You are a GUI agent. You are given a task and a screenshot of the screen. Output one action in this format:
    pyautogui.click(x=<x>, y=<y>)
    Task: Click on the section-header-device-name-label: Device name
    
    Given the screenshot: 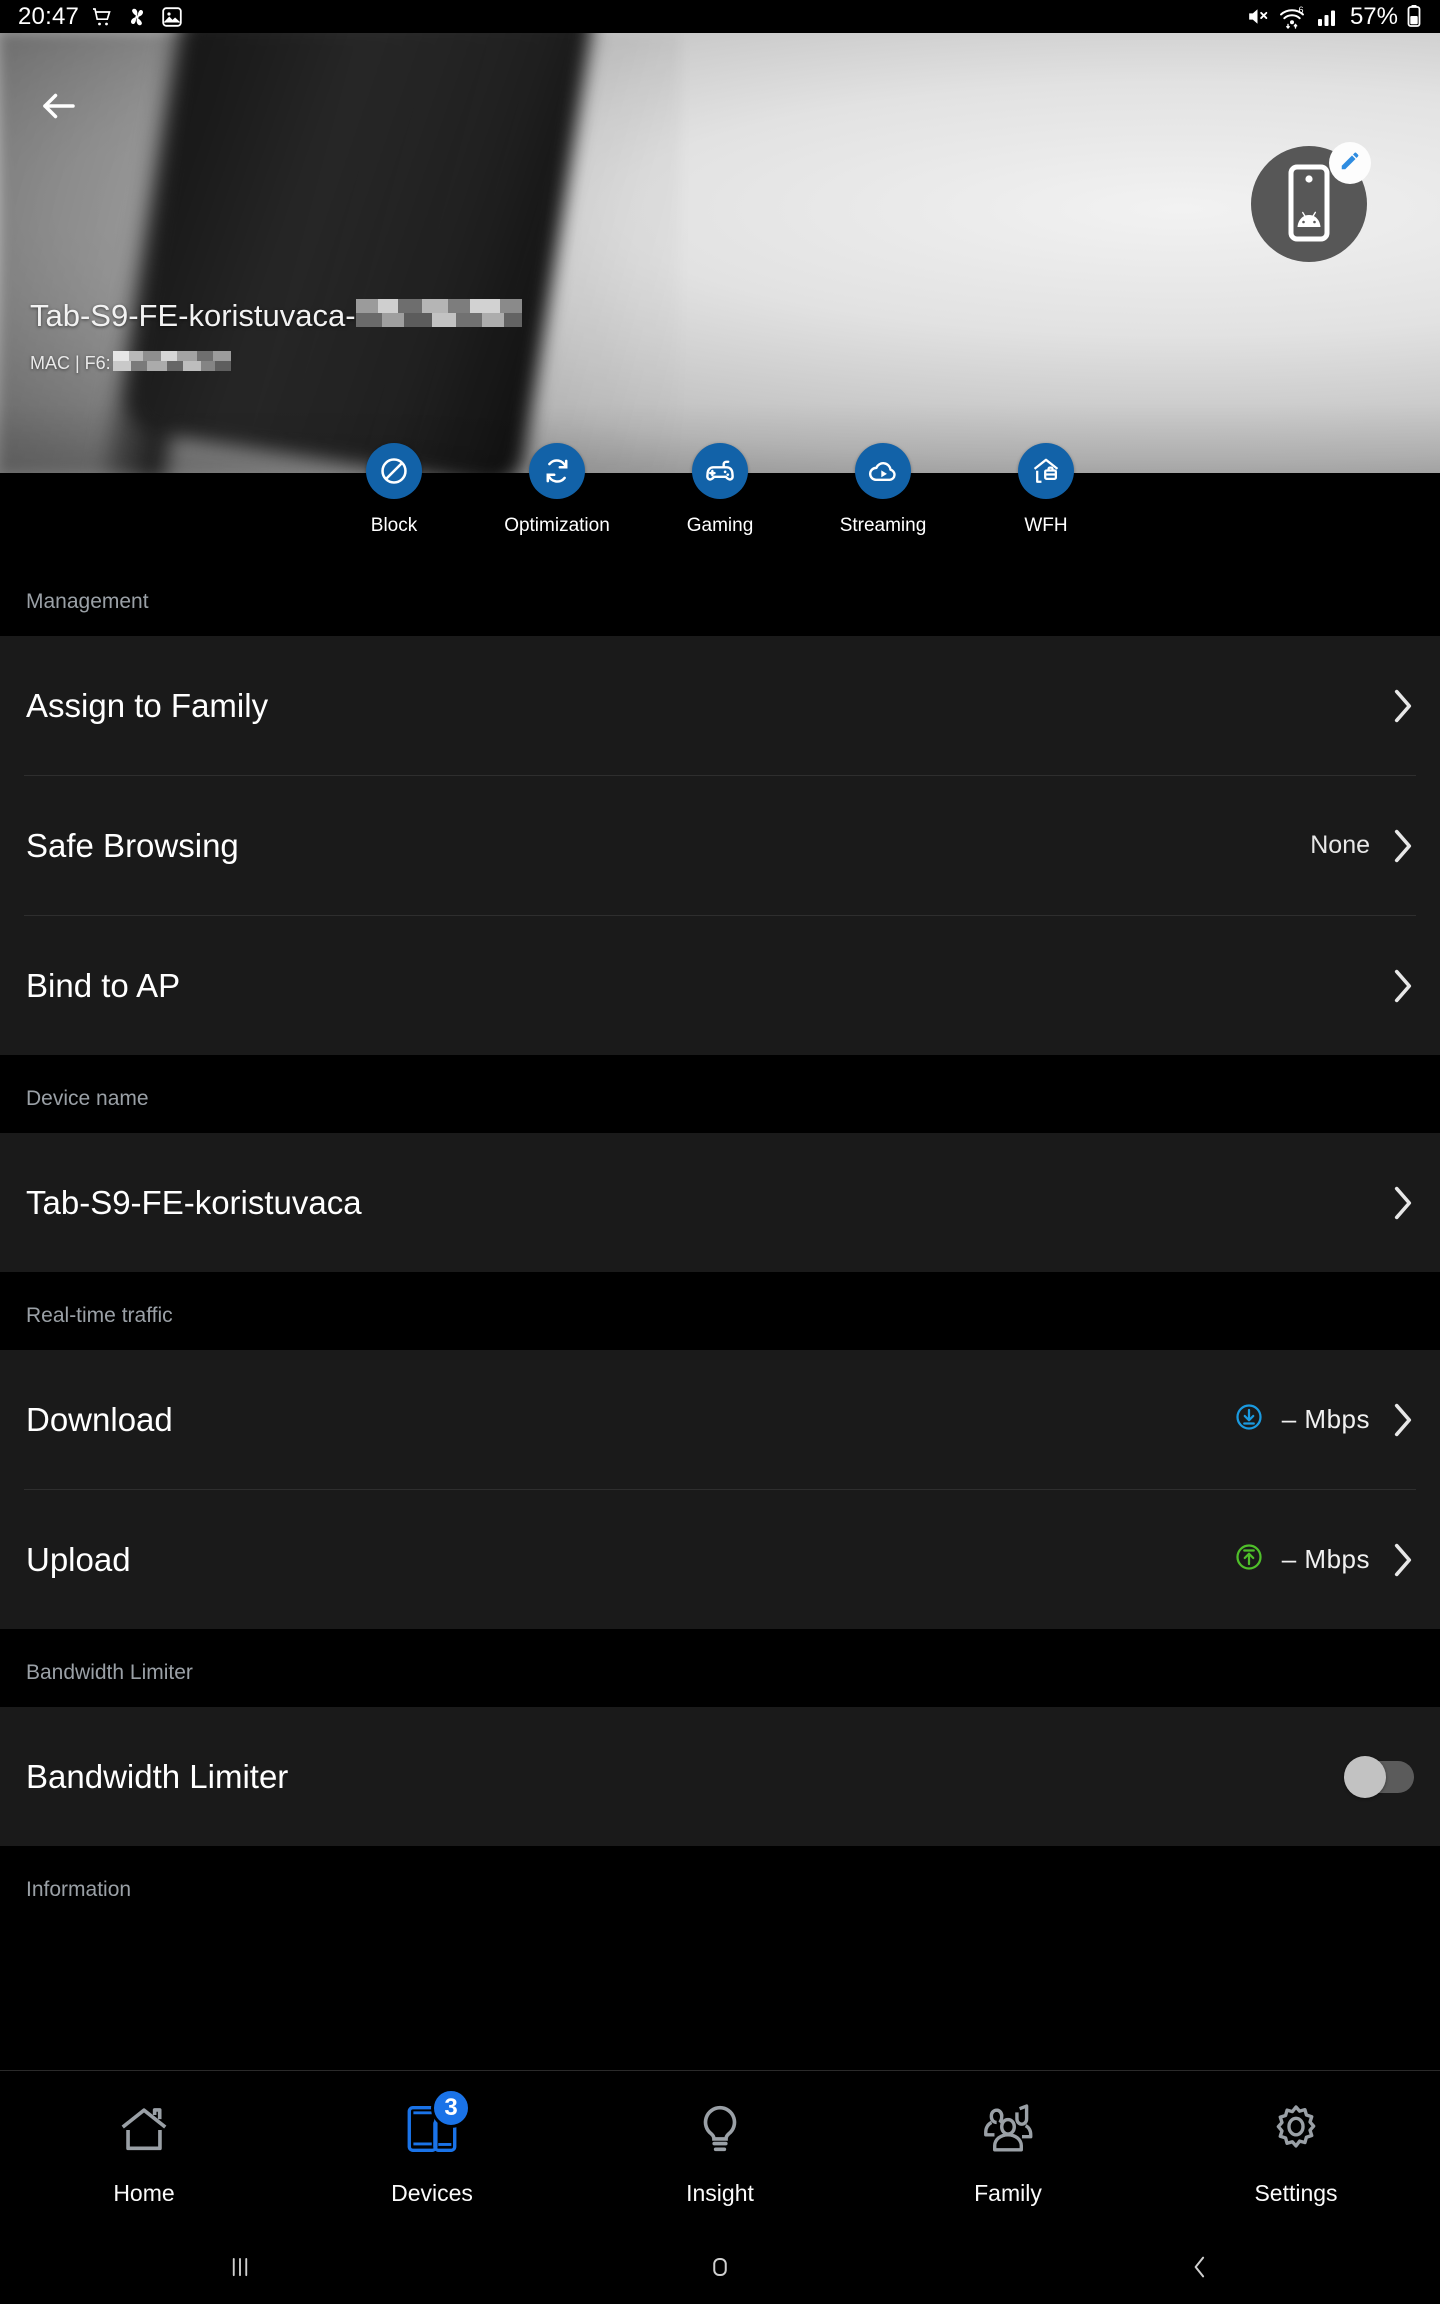 What is the action you would take?
    pyautogui.click(x=87, y=1098)
    